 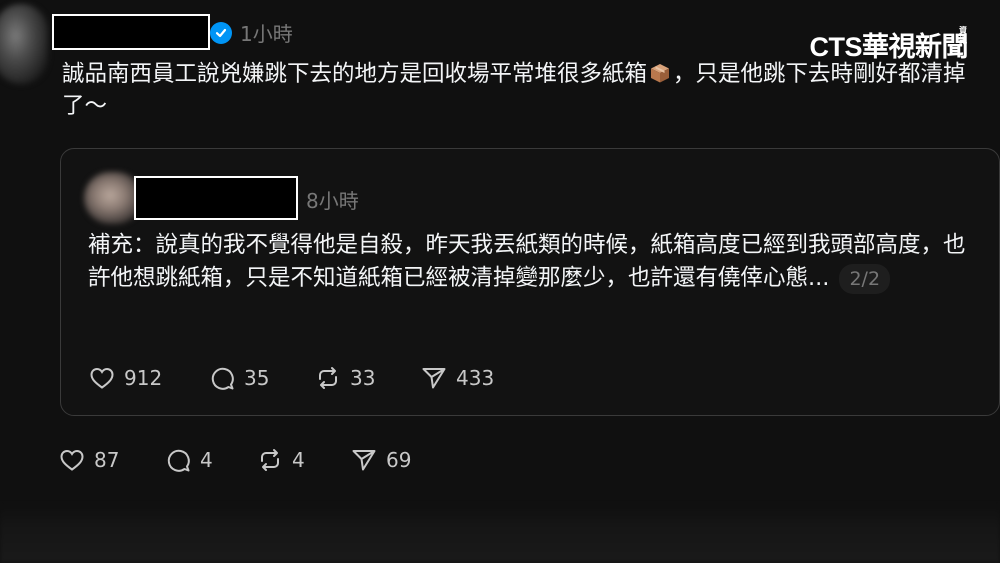 What do you see at coordinates (500, 534) in the screenshot?
I see `blurred-next-post` at bounding box center [500, 534].